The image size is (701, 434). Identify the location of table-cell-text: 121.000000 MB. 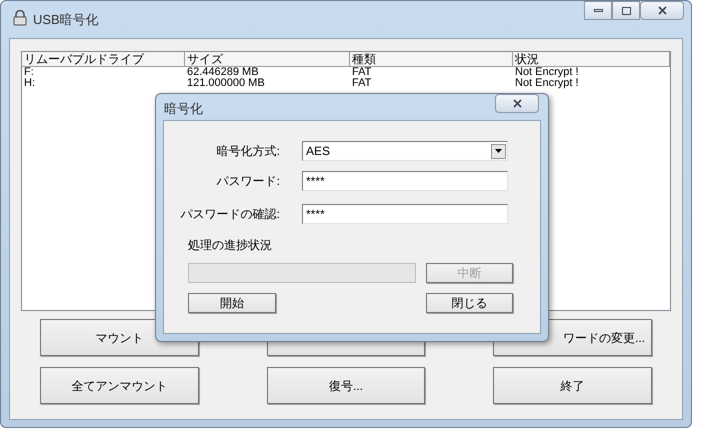
(226, 83).